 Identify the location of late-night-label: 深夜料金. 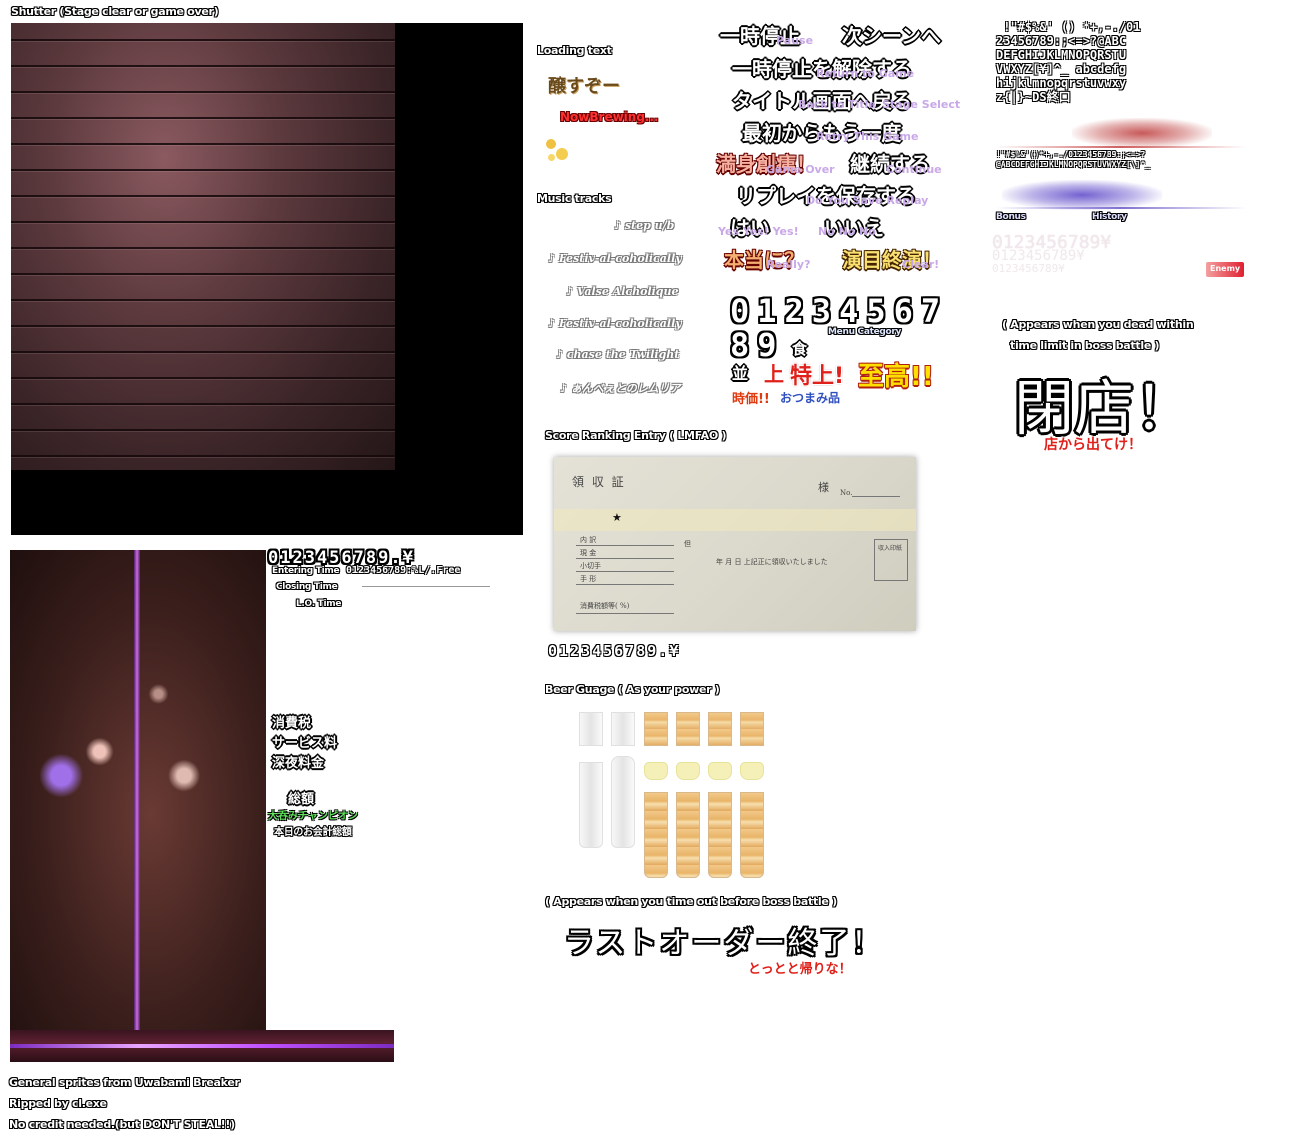
(298, 763).